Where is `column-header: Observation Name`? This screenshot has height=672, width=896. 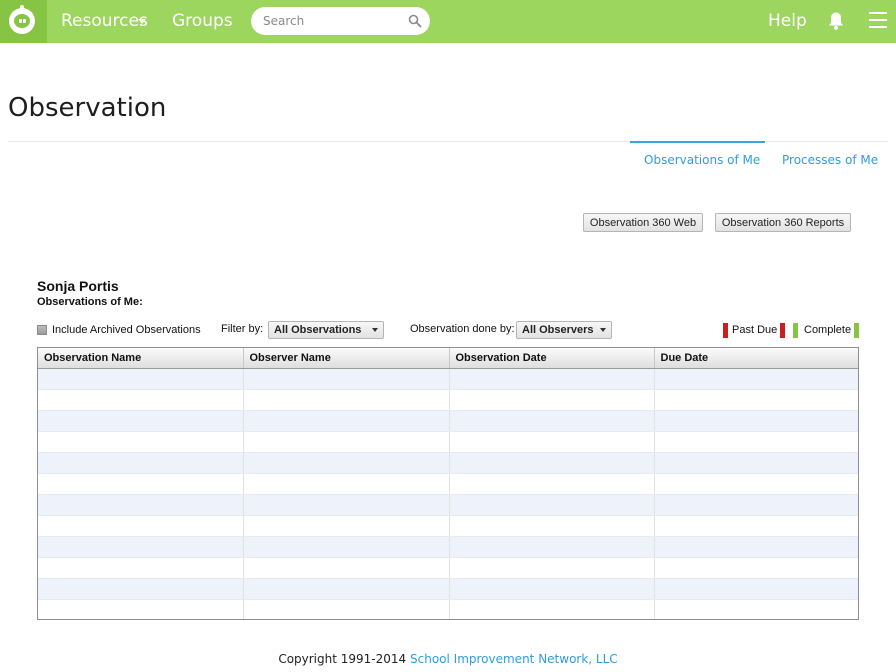 column-header: Observation Name is located at coordinates (141, 358).